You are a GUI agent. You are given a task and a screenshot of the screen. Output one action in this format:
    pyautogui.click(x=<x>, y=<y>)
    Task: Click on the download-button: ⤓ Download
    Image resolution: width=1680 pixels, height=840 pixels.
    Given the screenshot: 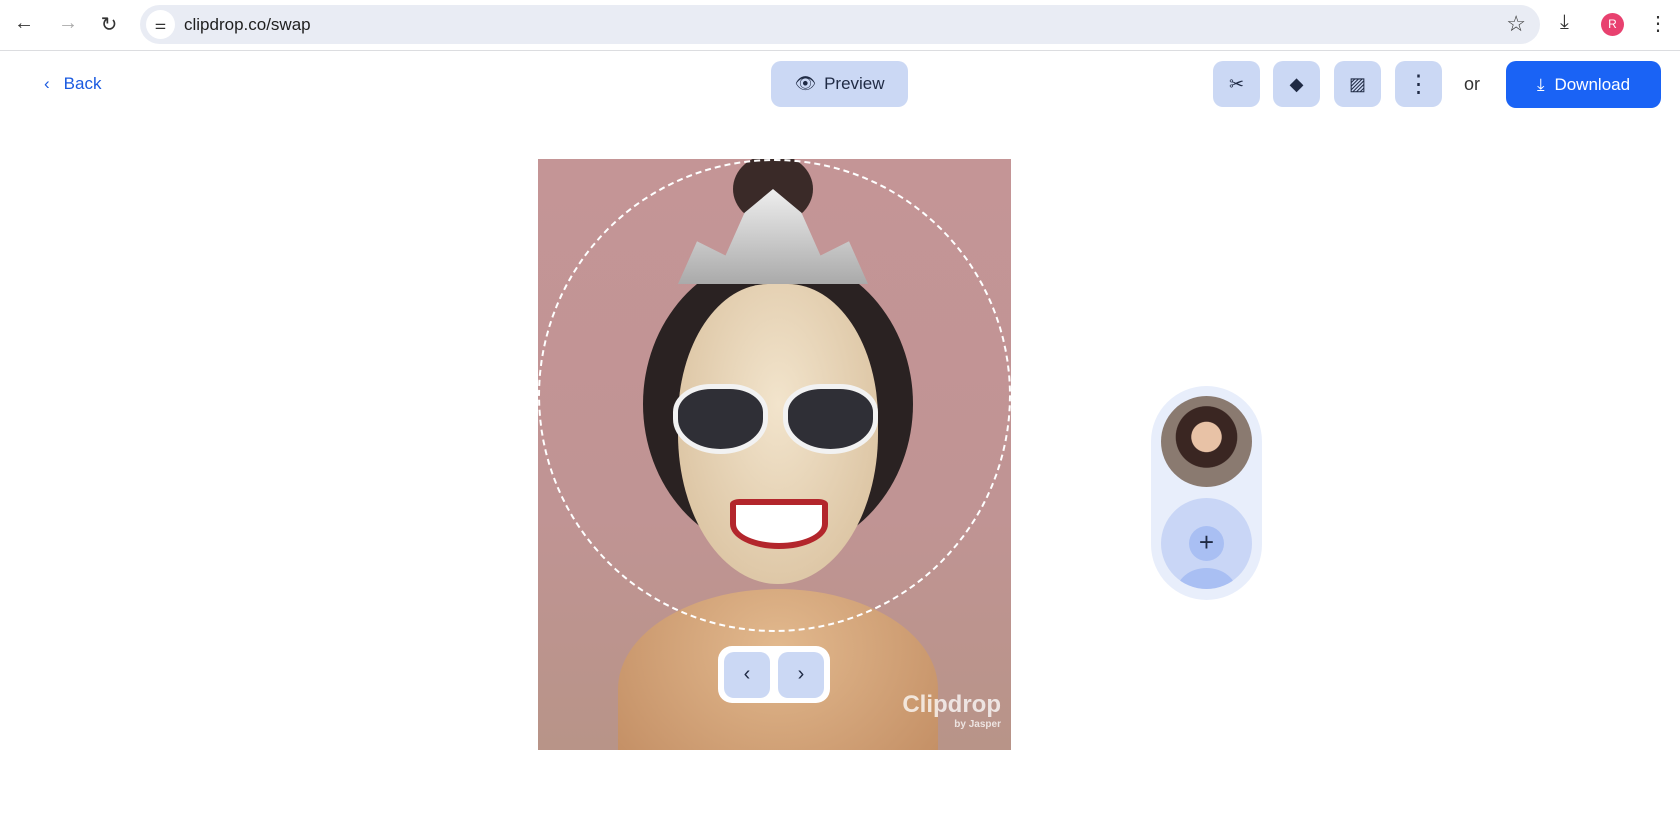 What is the action you would take?
    pyautogui.click(x=1583, y=84)
    